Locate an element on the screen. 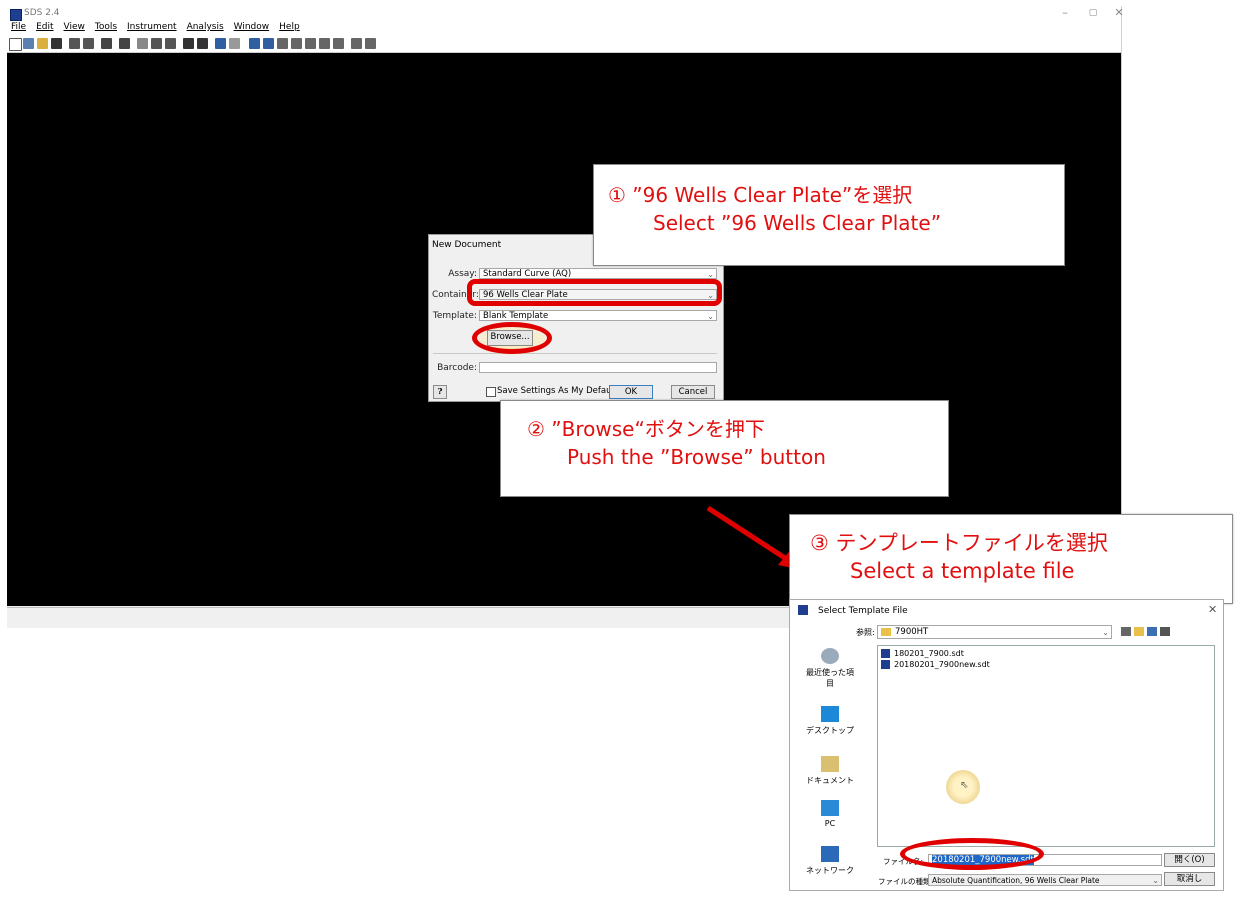  assay-value: Standard Curve (AQ) is located at coordinates (527, 274).